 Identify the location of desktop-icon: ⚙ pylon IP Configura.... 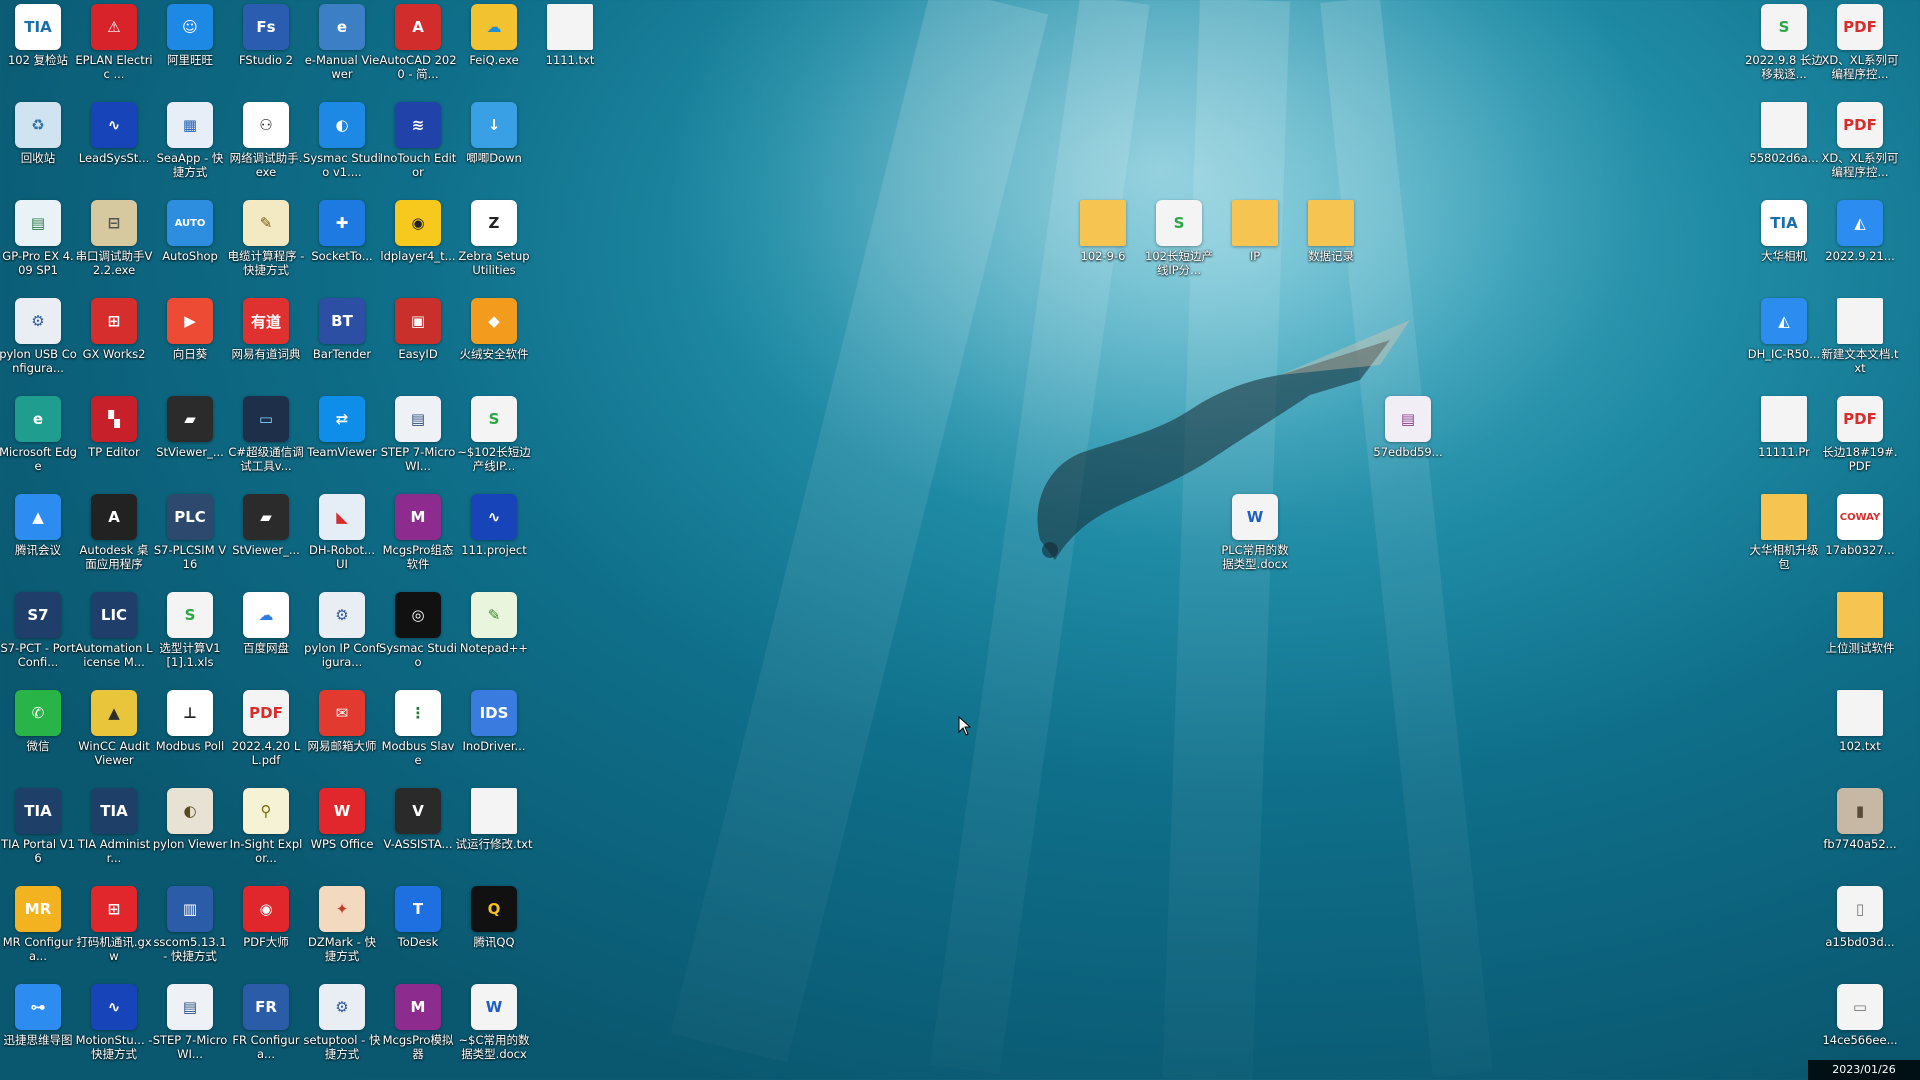
(342, 636).